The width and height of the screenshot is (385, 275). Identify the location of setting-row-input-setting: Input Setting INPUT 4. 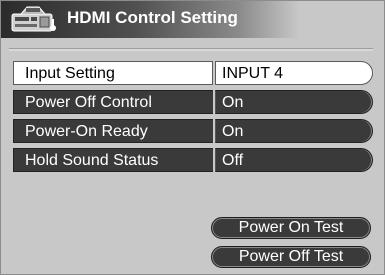
(193, 73).